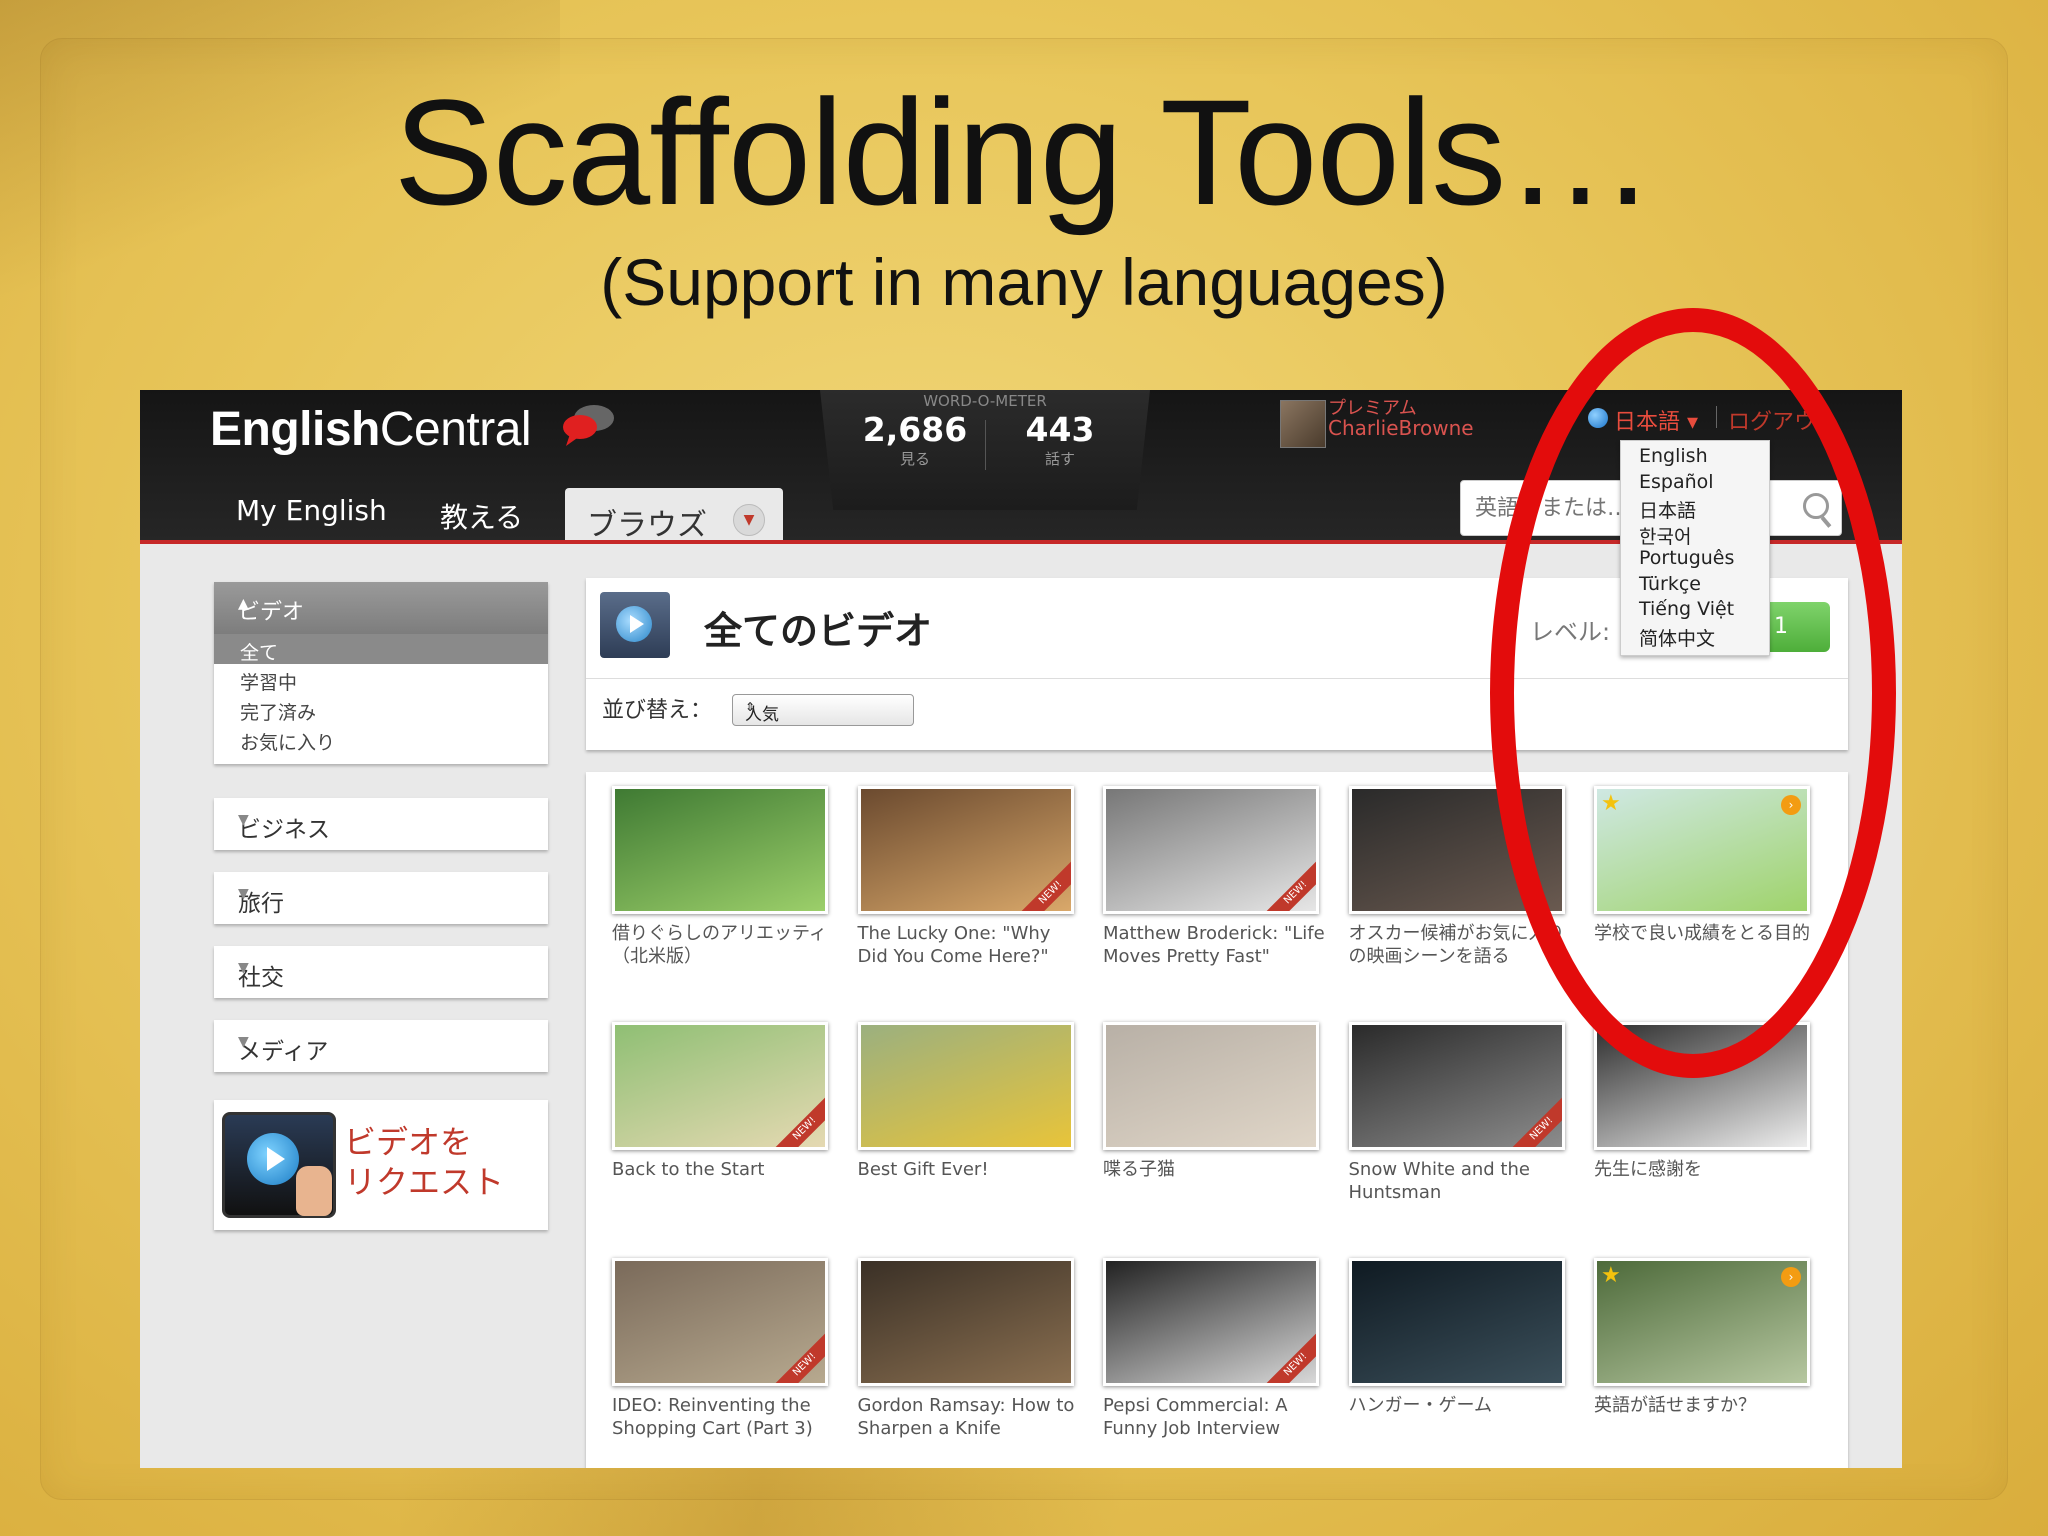 This screenshot has height=1536, width=2048. What do you see at coordinates (635, 625) in the screenshot?
I see `video-film-icon` at bounding box center [635, 625].